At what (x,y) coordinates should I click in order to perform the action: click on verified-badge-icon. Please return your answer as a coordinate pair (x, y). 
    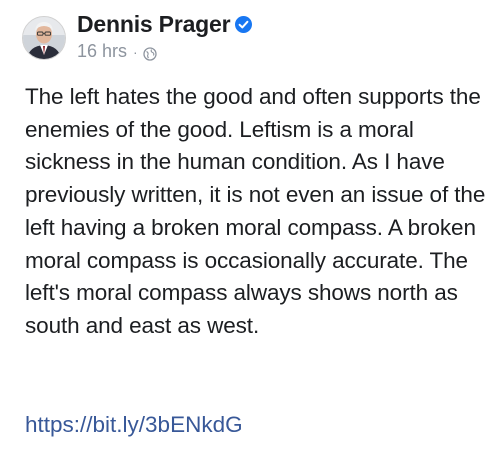
    Looking at the image, I should click on (244, 24).